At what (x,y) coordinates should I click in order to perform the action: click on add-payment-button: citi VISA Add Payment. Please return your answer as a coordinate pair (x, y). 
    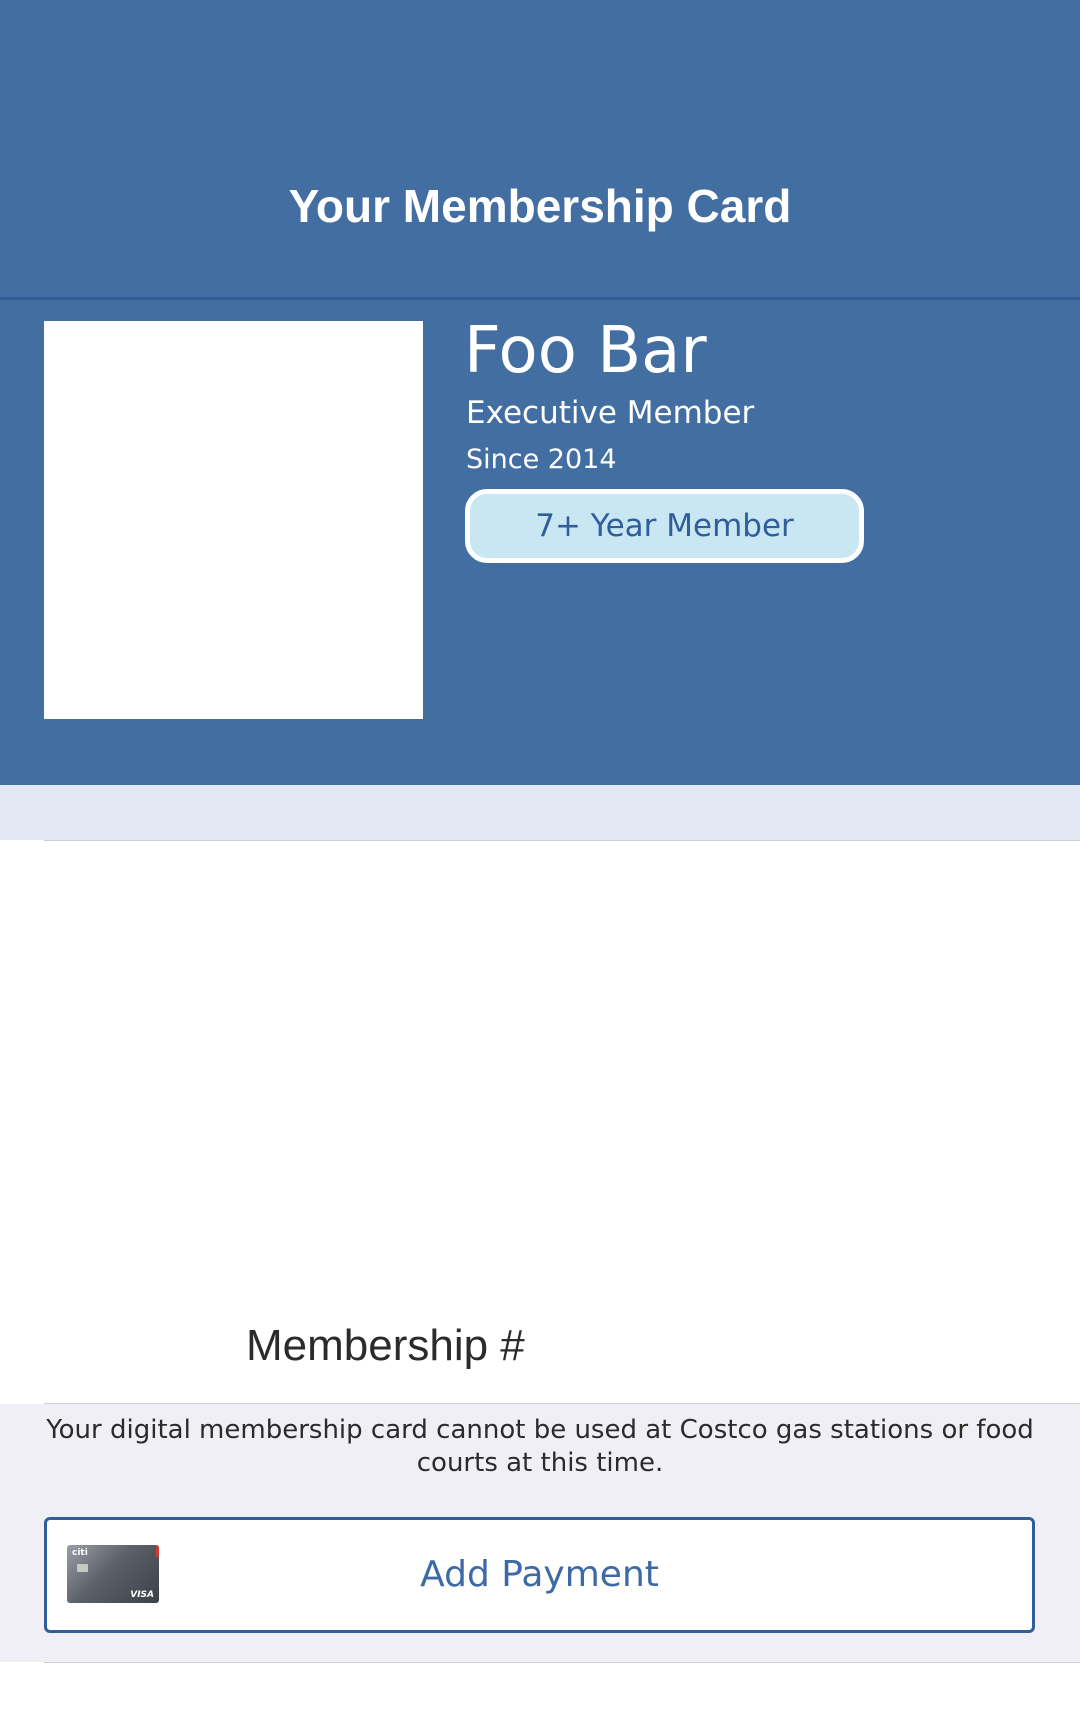
    Looking at the image, I should click on (539, 1575).